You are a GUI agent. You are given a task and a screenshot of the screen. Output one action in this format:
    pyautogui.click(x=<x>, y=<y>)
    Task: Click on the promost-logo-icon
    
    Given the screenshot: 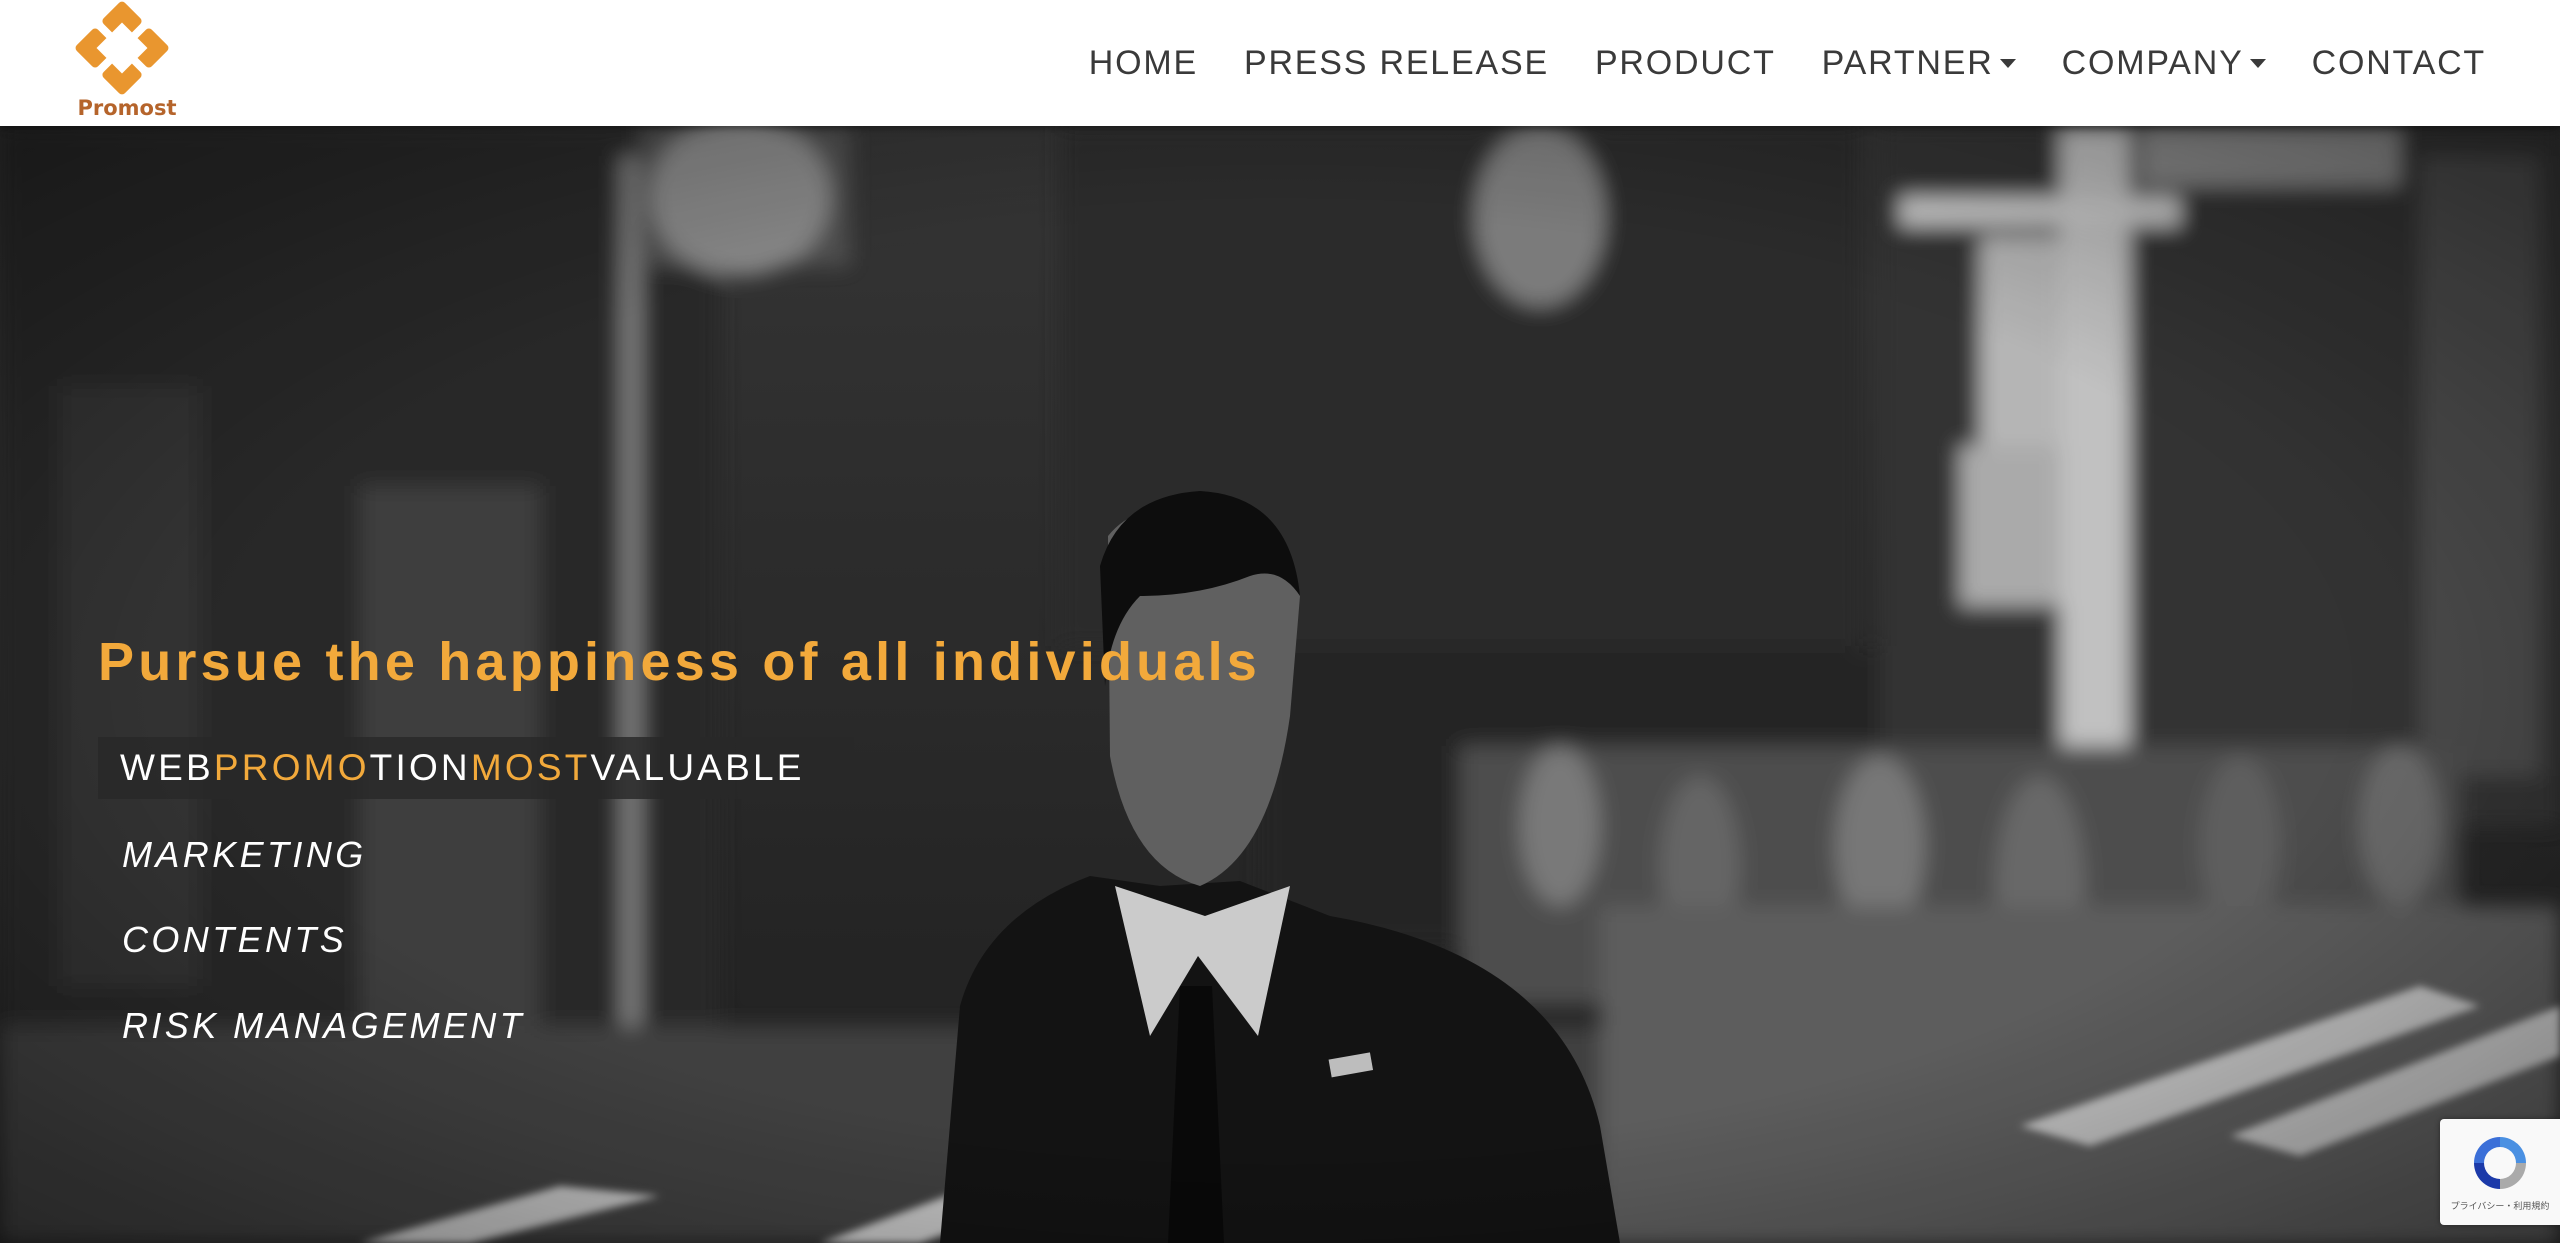 What is the action you would take?
    pyautogui.click(x=122, y=48)
    